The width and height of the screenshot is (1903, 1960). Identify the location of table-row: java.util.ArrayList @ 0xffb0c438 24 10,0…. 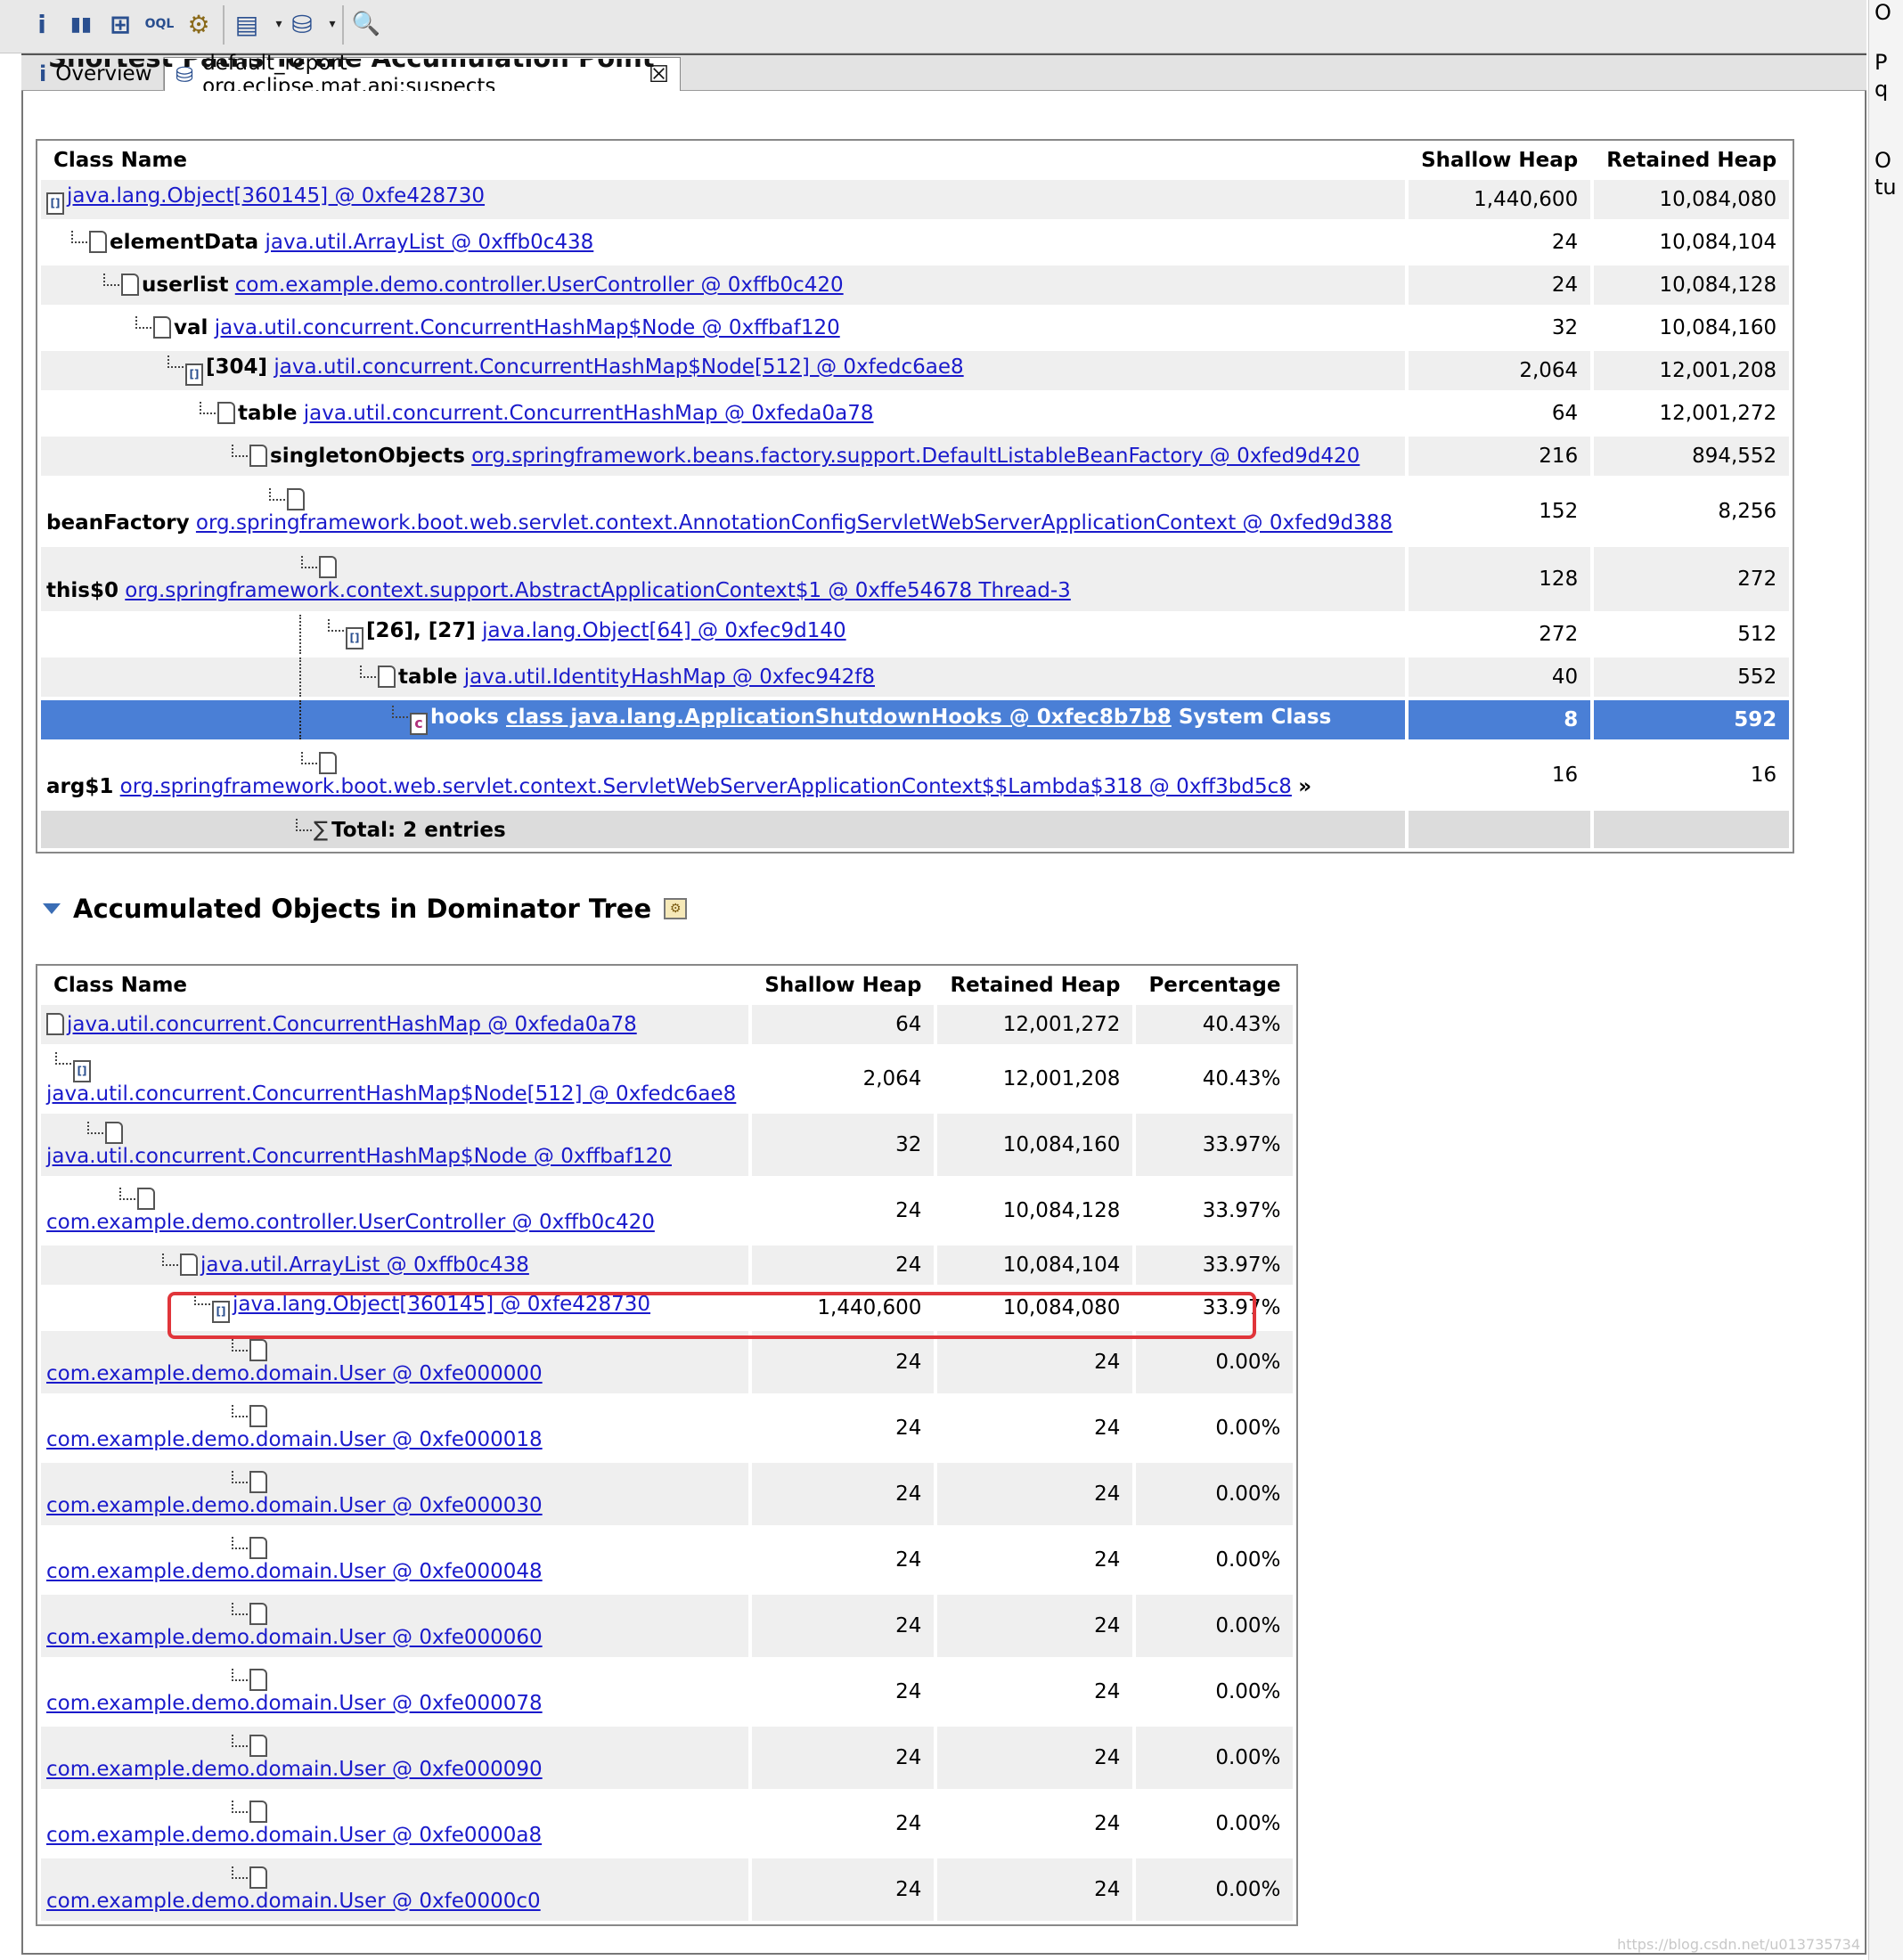
(667, 1265).